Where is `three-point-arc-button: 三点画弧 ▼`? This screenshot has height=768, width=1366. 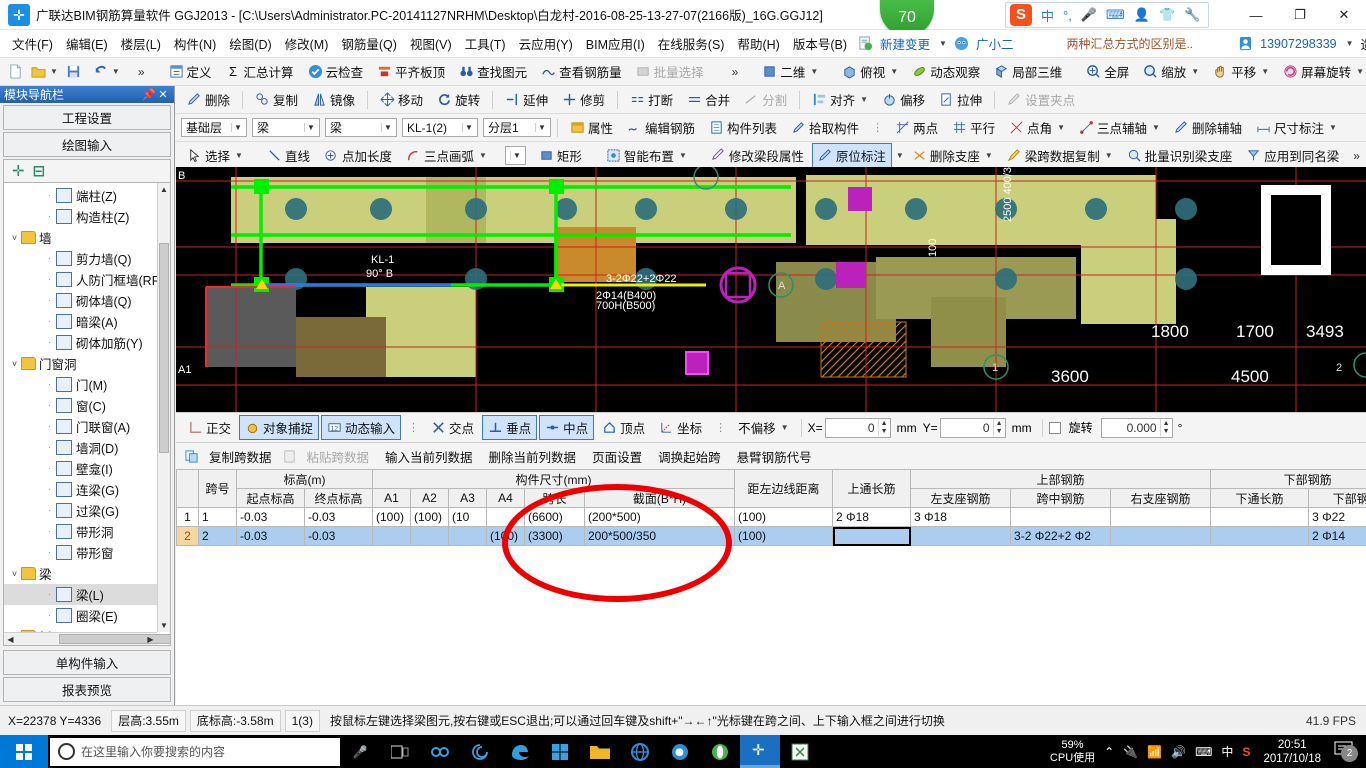
three-point-arc-button: 三点画弧 ▼ is located at coordinates (446, 155).